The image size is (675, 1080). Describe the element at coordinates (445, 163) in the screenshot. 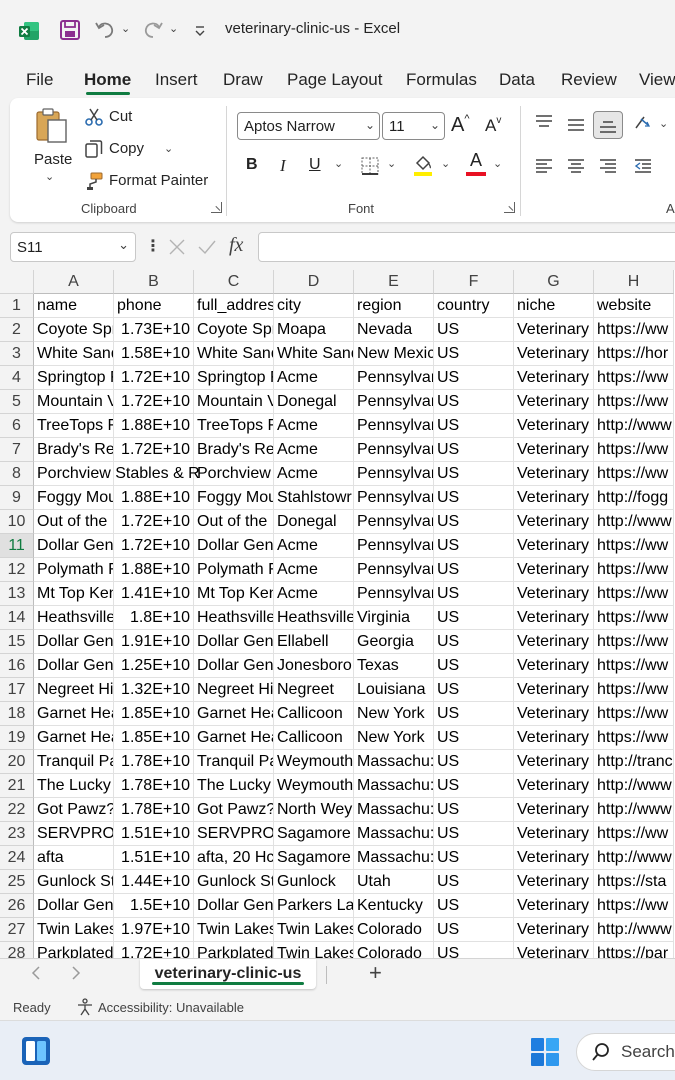

I see `fill-color-dropdown-icon: ⌄` at that location.